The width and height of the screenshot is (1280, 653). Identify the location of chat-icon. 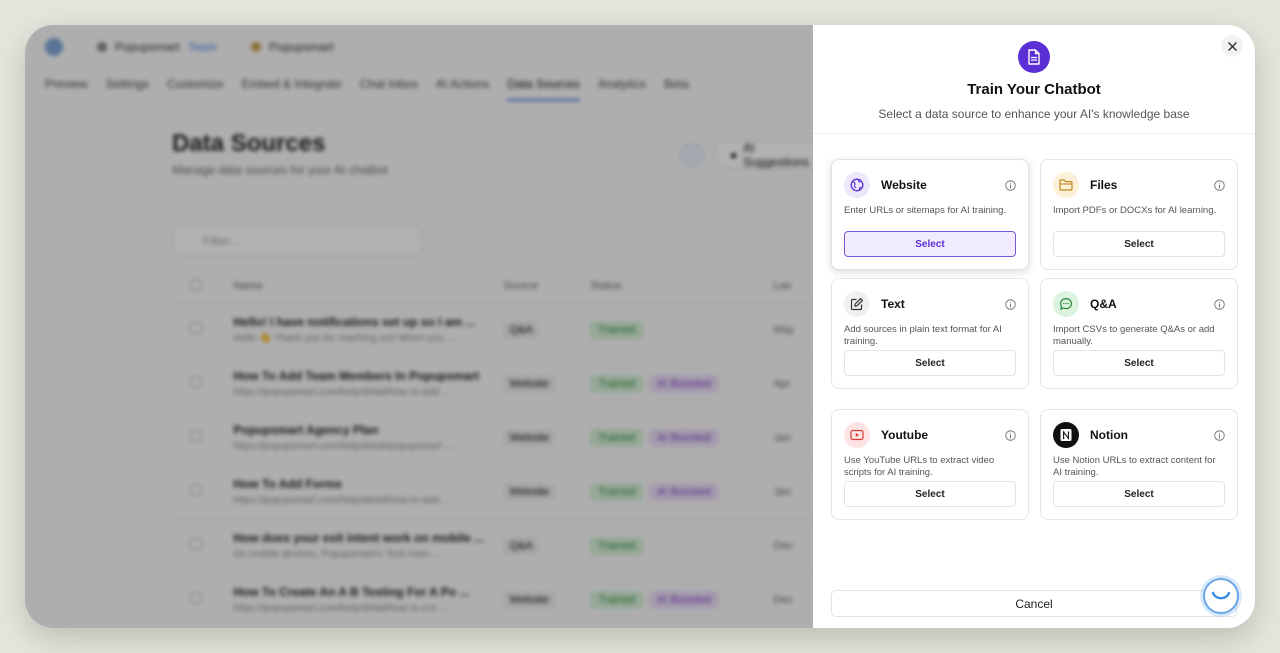
(1066, 304).